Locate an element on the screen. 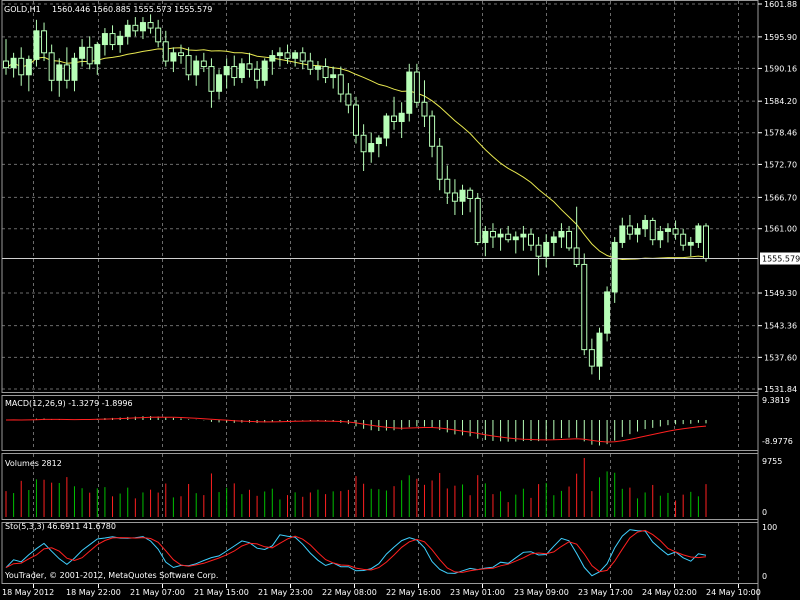 The width and height of the screenshot is (800, 600). price-tick-label: 1537.60 is located at coordinates (780, 357).